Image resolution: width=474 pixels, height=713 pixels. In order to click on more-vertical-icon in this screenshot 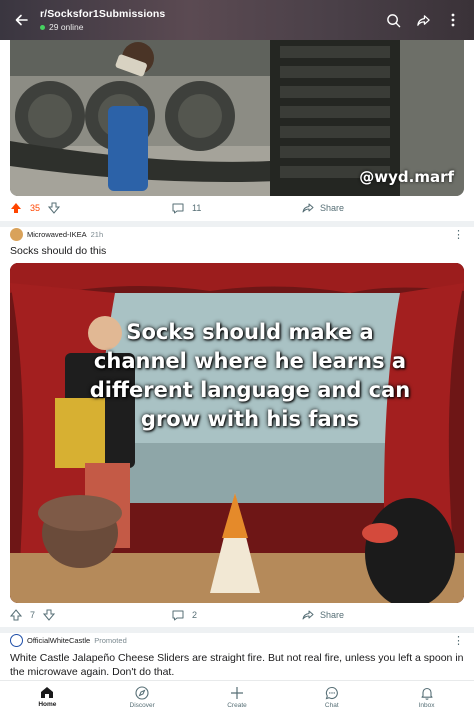, I will do `click(453, 20)`.